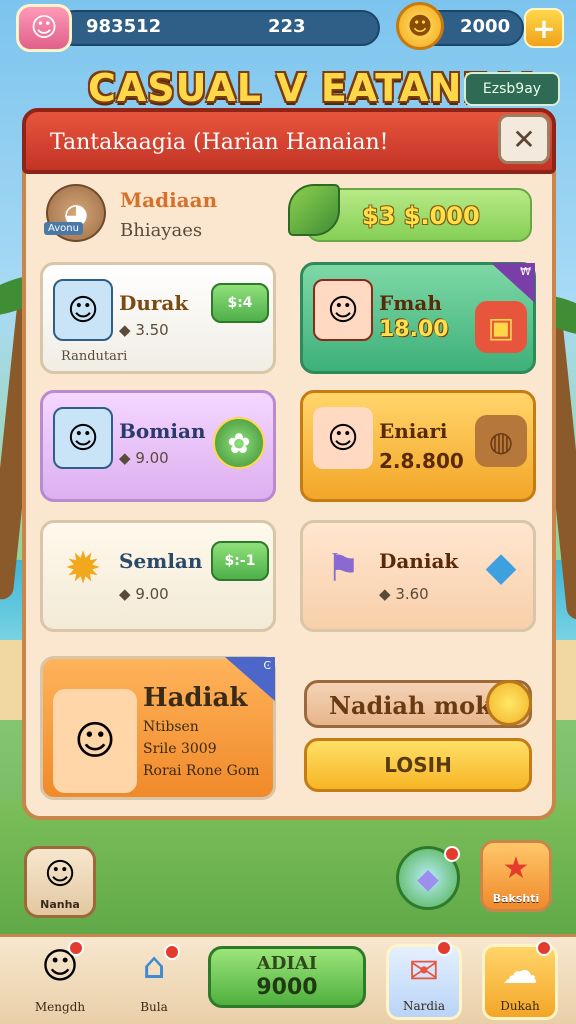  Describe the element at coordinates (201, 771) in the screenshot. I see `featured-line-3: Rorai Rone Gom` at that location.